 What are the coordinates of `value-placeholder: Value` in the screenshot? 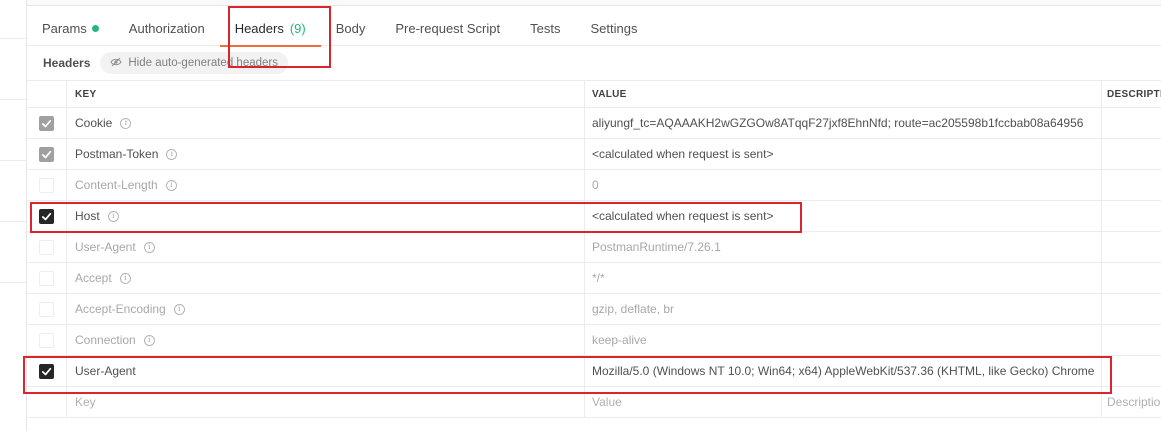 It's located at (607, 402).